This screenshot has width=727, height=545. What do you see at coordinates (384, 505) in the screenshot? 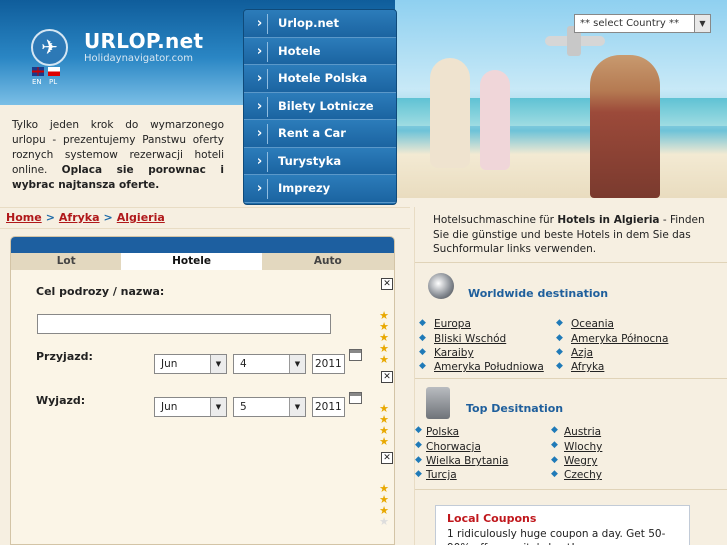
I see `star-rating-3: ★ ★ ★ ★` at bounding box center [384, 505].